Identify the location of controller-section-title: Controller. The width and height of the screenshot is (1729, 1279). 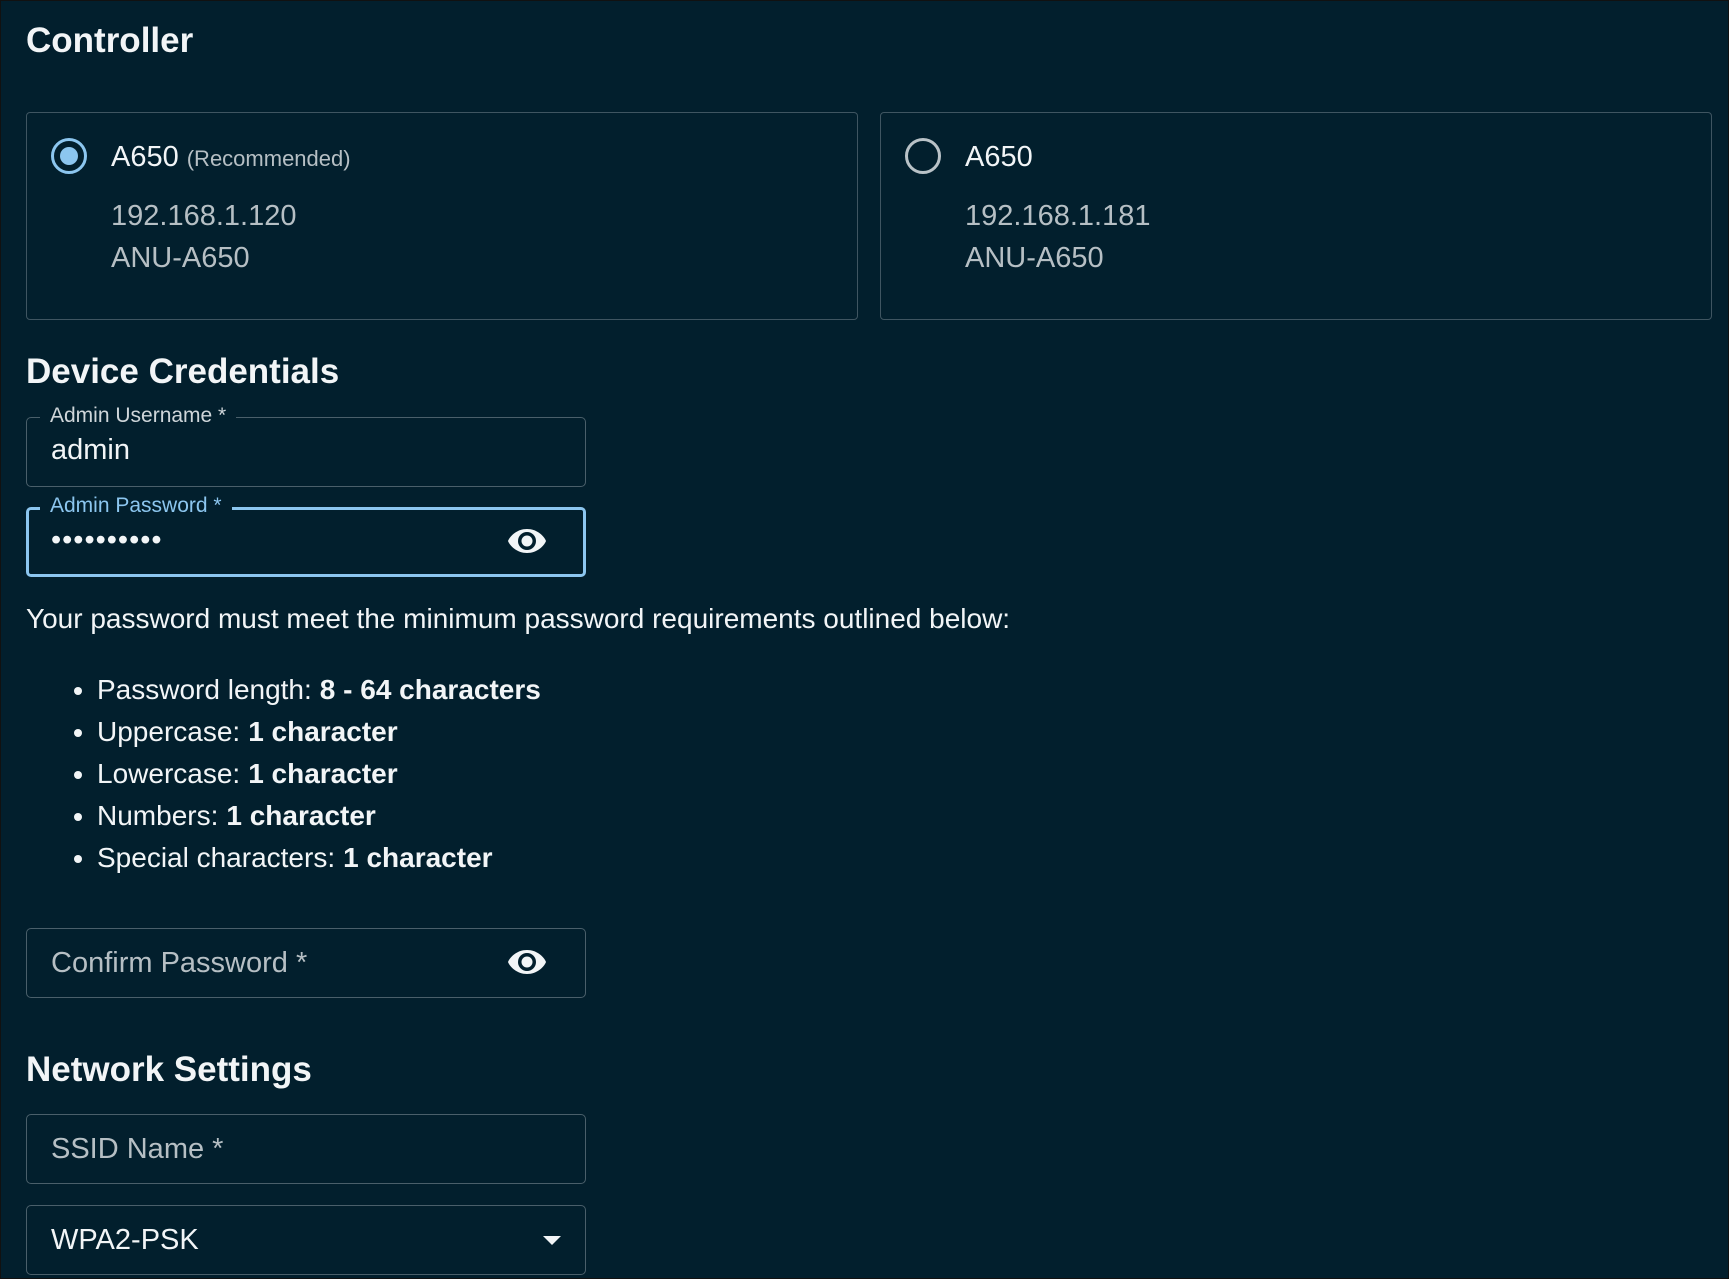
(110, 40).